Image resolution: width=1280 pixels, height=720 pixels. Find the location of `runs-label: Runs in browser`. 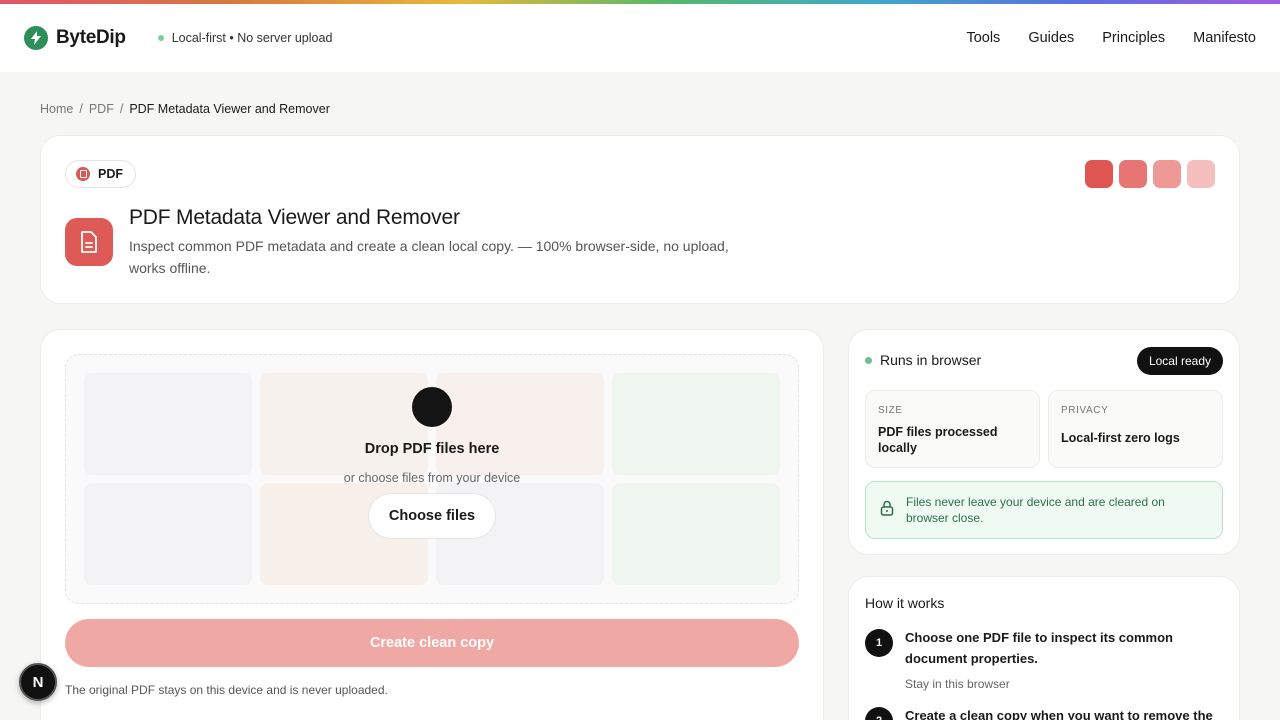

runs-label: Runs in browser is located at coordinates (931, 360).